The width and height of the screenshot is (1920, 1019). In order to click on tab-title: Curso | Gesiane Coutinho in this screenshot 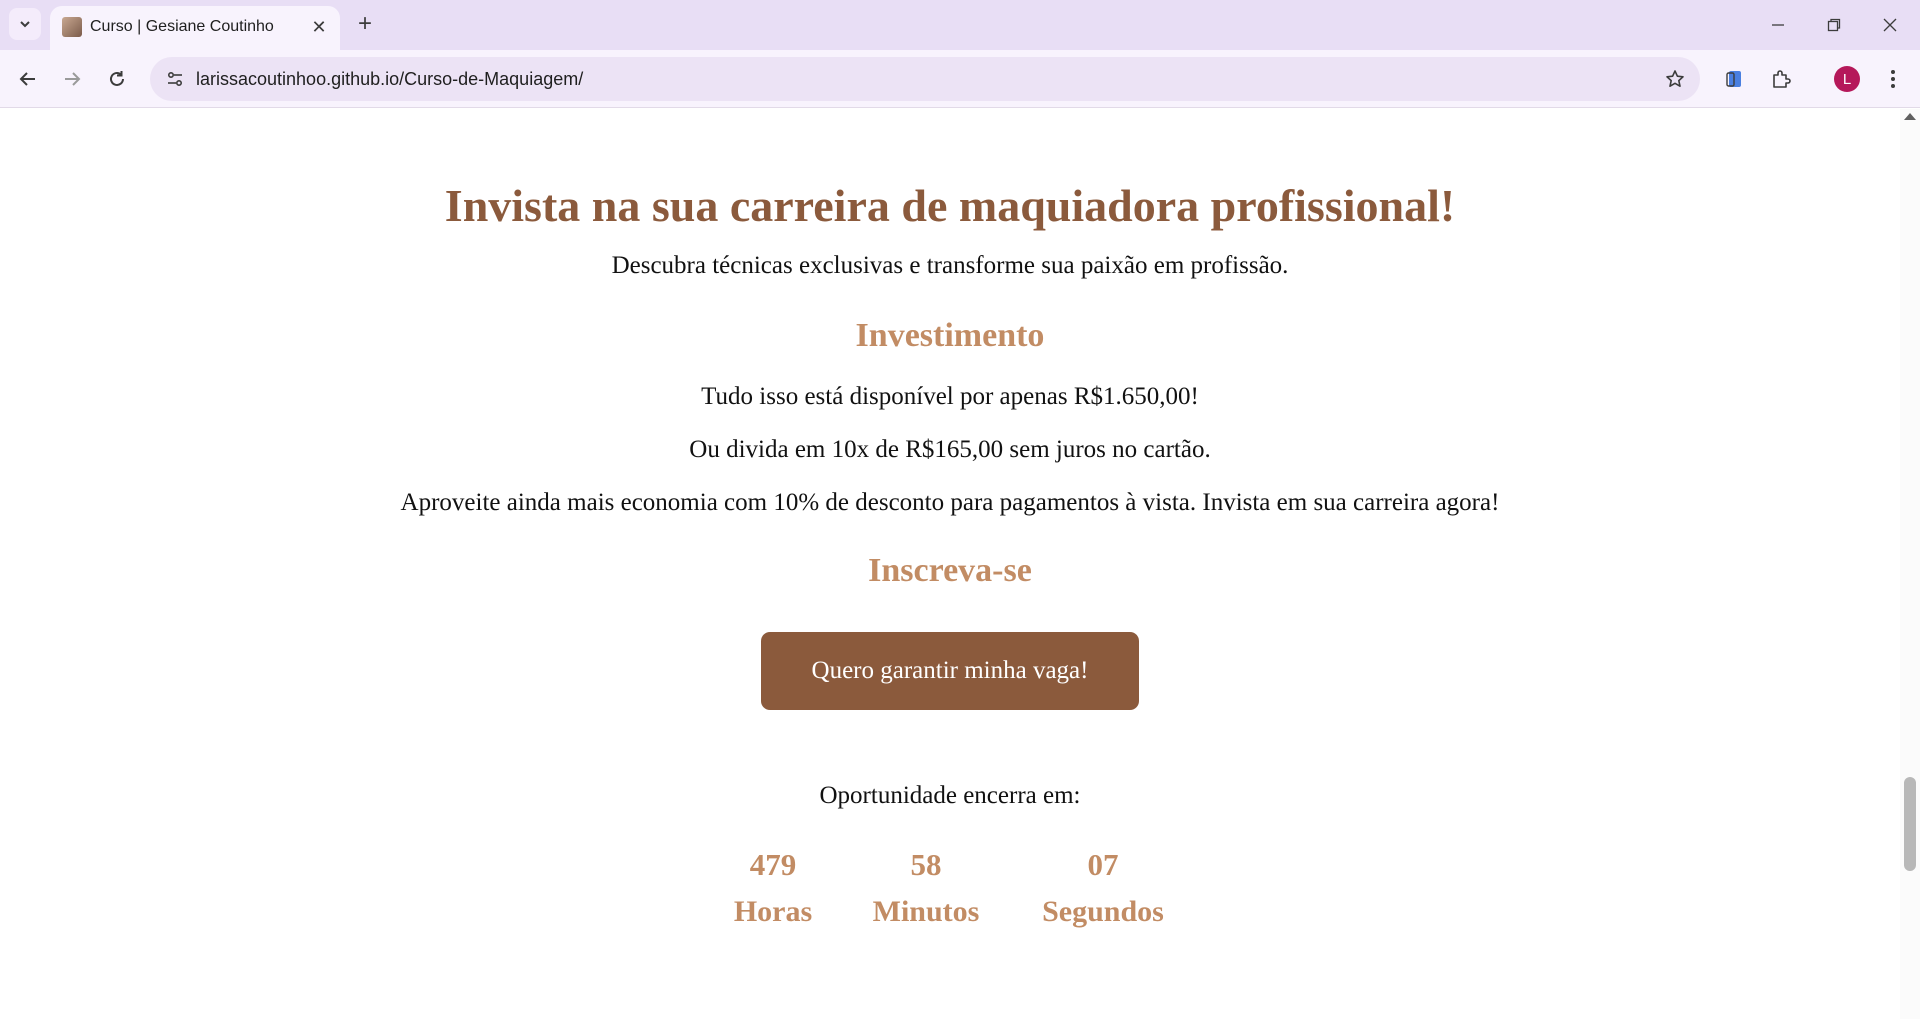, I will do `click(182, 26)`.